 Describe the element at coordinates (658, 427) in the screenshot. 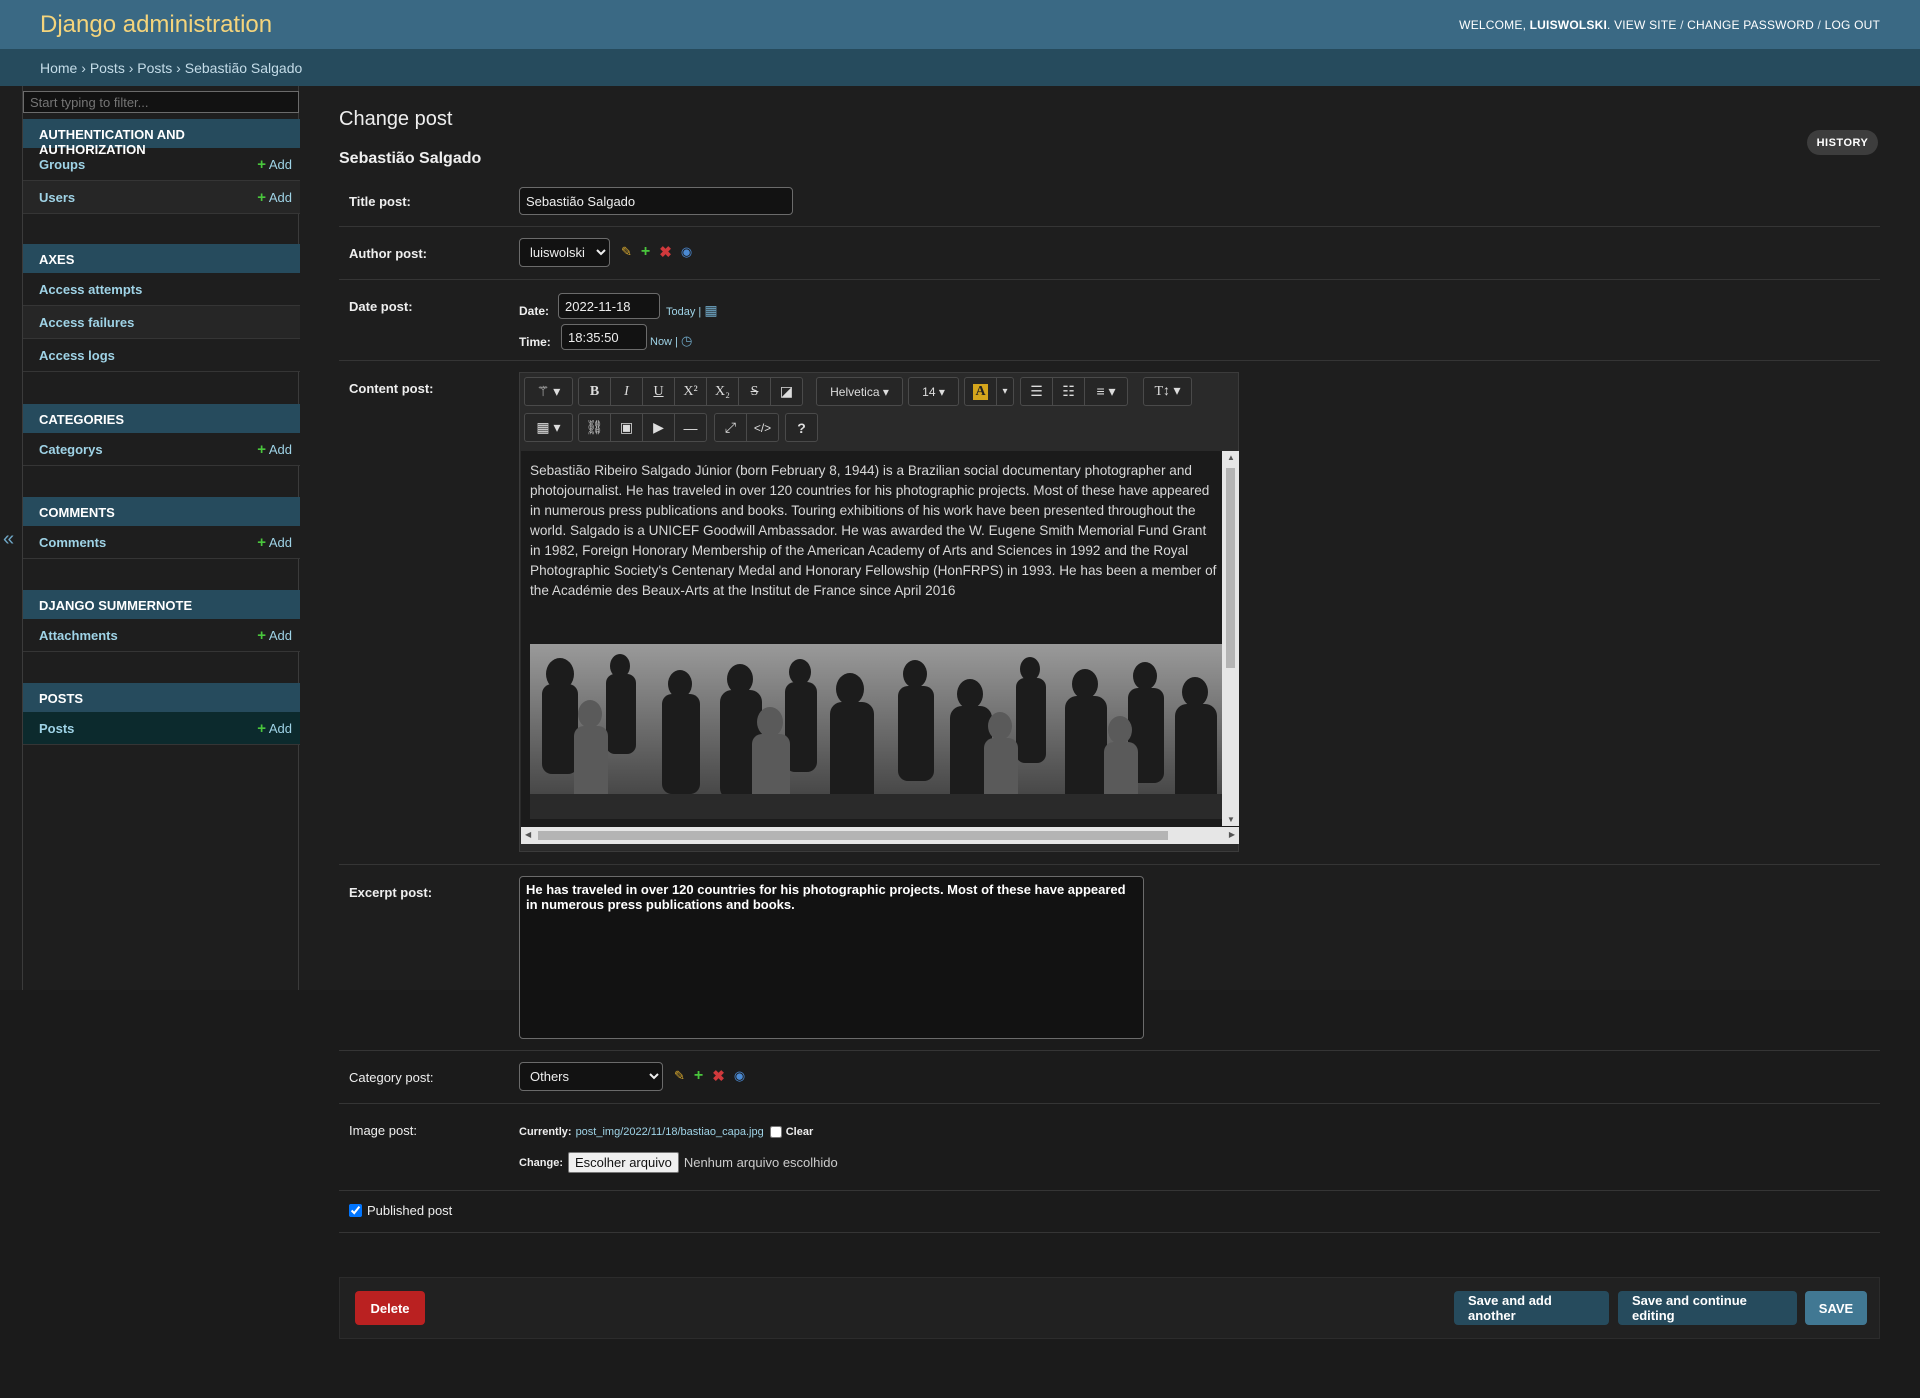

I see `insert-video-button: ▶` at that location.